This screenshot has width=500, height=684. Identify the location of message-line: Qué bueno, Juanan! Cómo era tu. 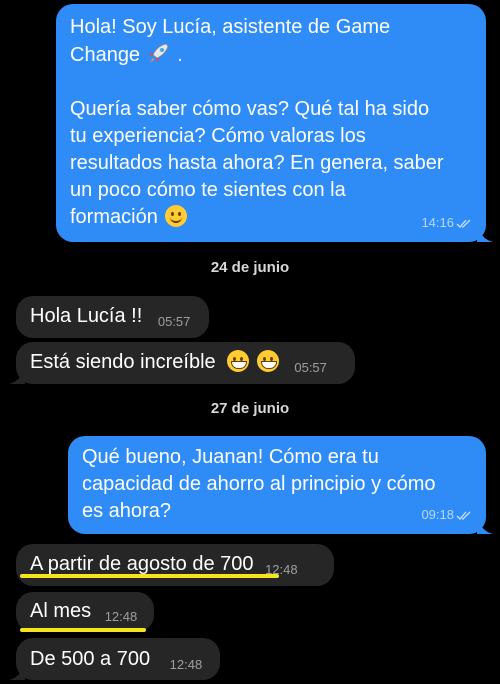
(230, 457).